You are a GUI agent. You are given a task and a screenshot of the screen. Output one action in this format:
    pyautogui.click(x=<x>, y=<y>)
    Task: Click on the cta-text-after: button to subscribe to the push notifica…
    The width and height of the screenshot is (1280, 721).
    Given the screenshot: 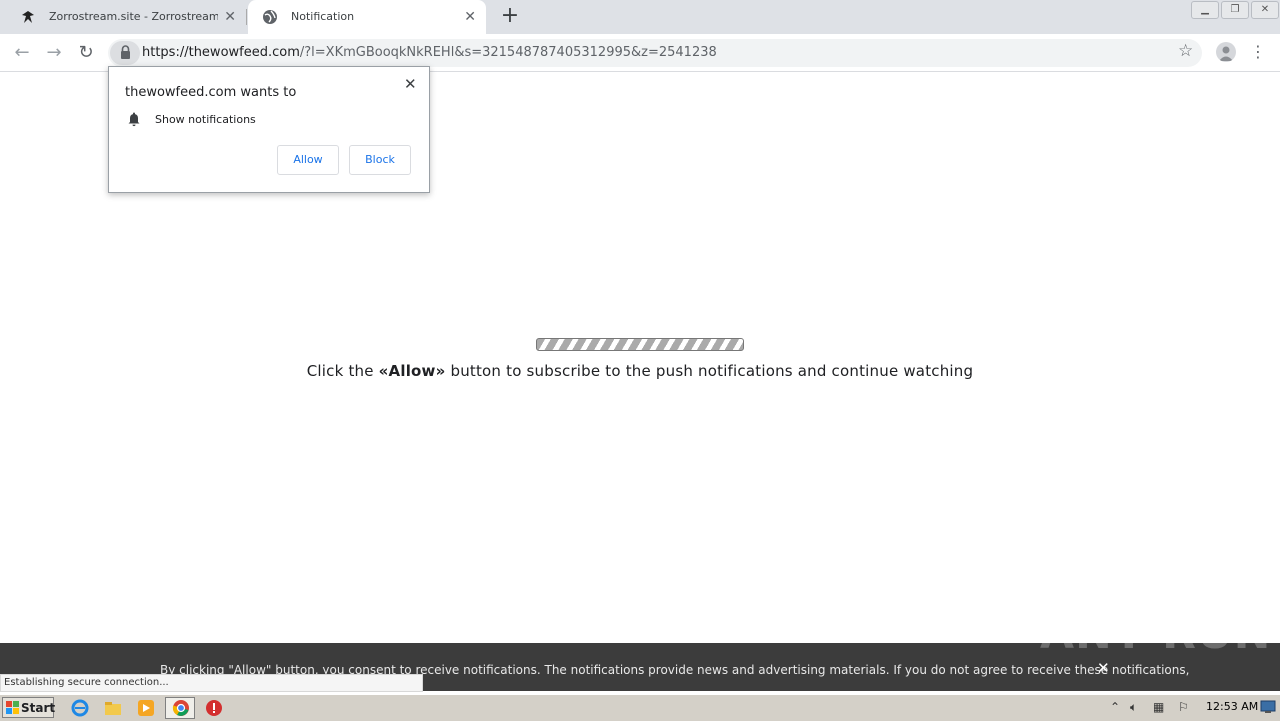 What is the action you would take?
    pyautogui.click(x=709, y=371)
    